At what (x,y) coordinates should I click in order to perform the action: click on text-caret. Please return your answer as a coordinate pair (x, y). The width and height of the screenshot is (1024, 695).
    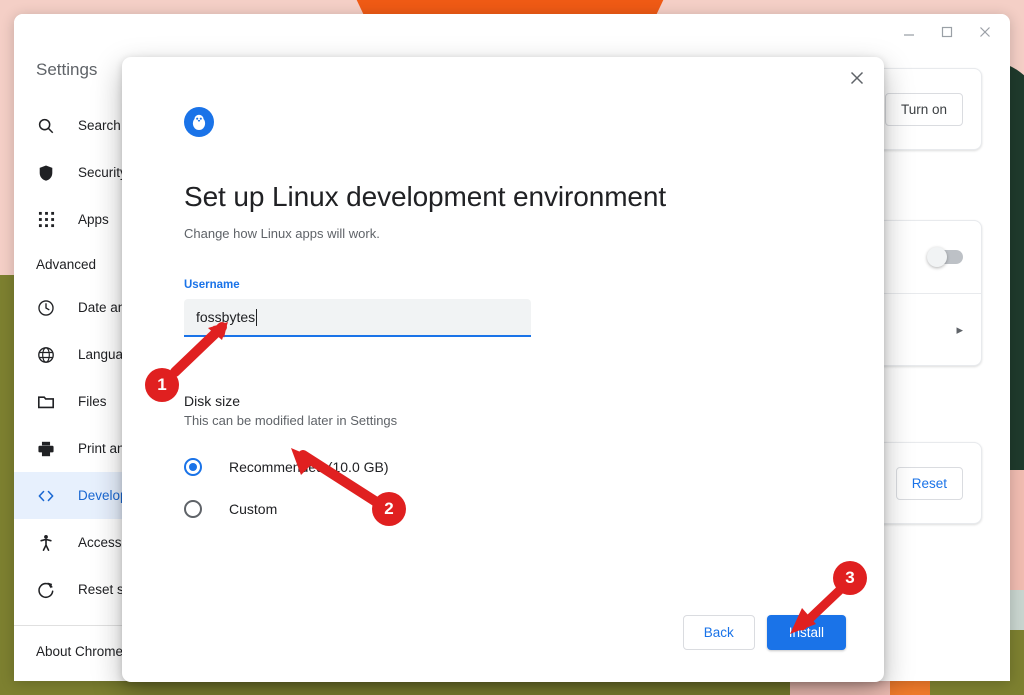
    Looking at the image, I should click on (257, 317).